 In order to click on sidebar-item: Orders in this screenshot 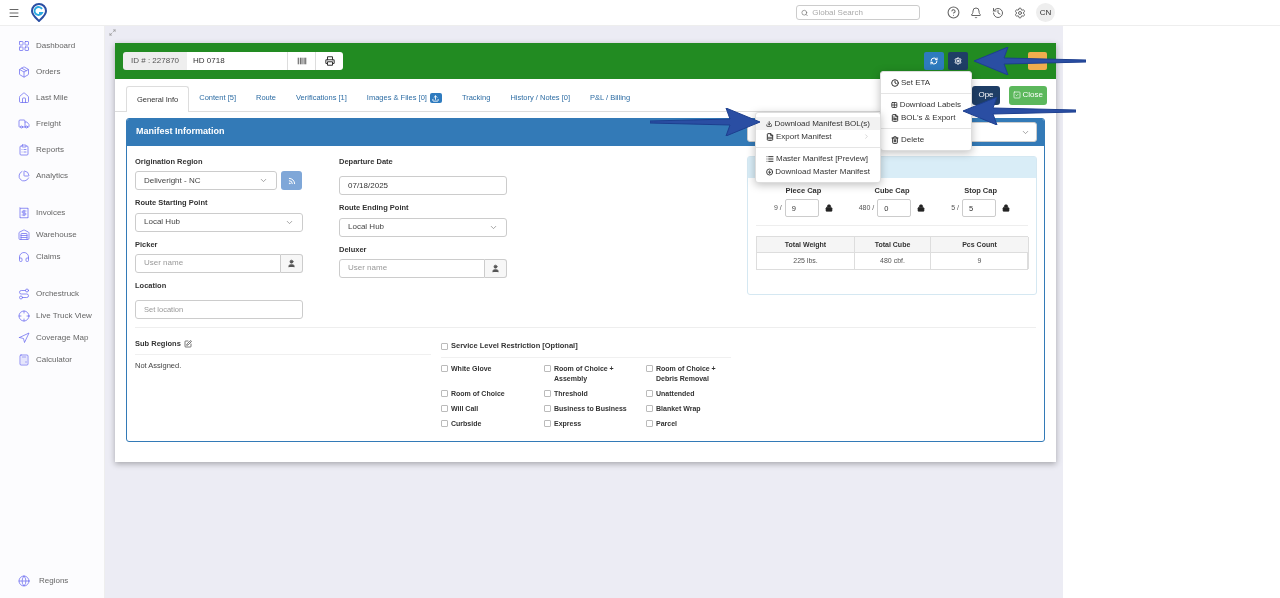, I will do `click(61, 71)`.